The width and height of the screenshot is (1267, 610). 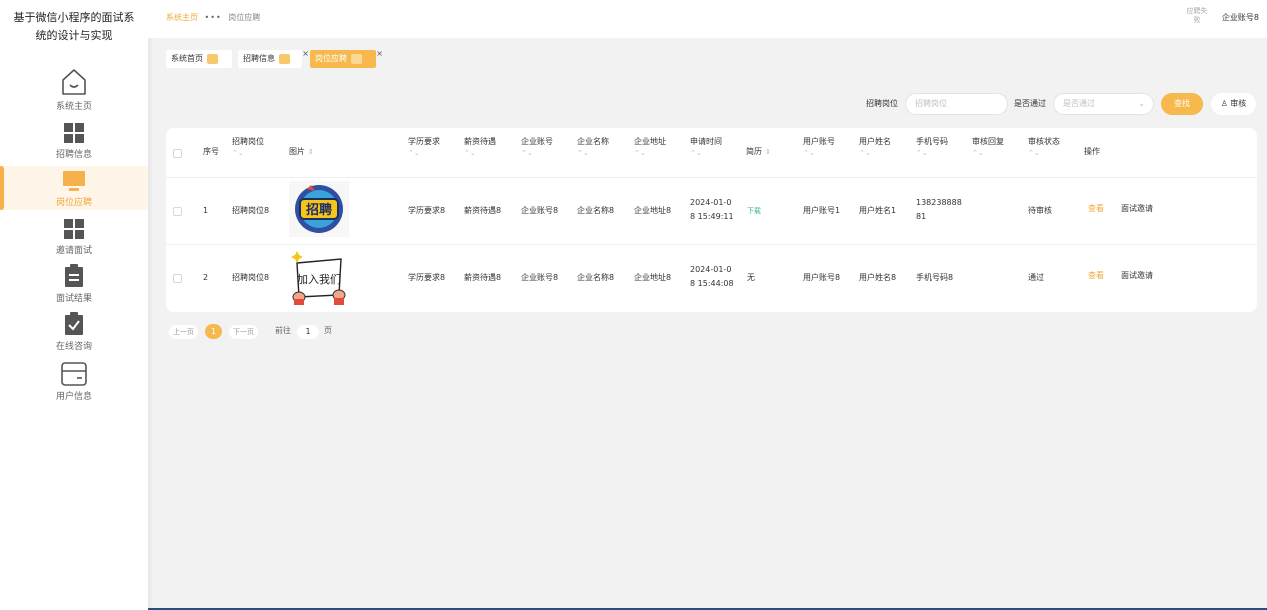 I want to click on th-audit-reply: 审核回复 ⌃⌄, so click(x=988, y=147).